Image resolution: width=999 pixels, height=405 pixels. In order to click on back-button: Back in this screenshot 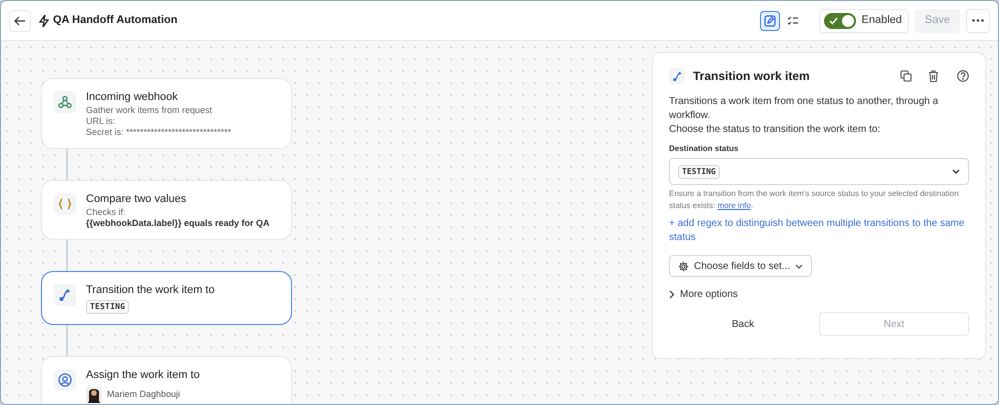, I will do `click(743, 324)`.